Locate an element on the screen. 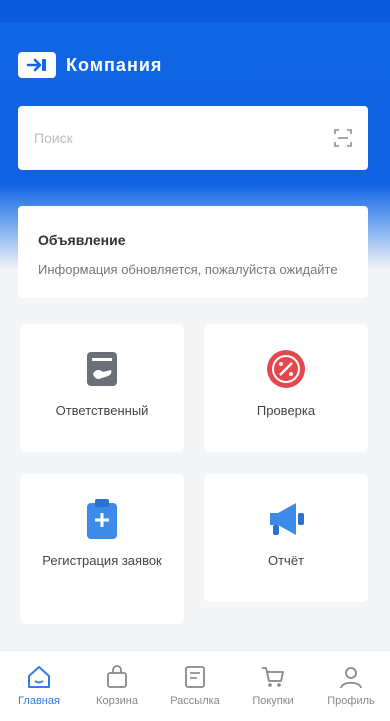 This screenshot has width=390, height=721. message-icon is located at coordinates (195, 677).